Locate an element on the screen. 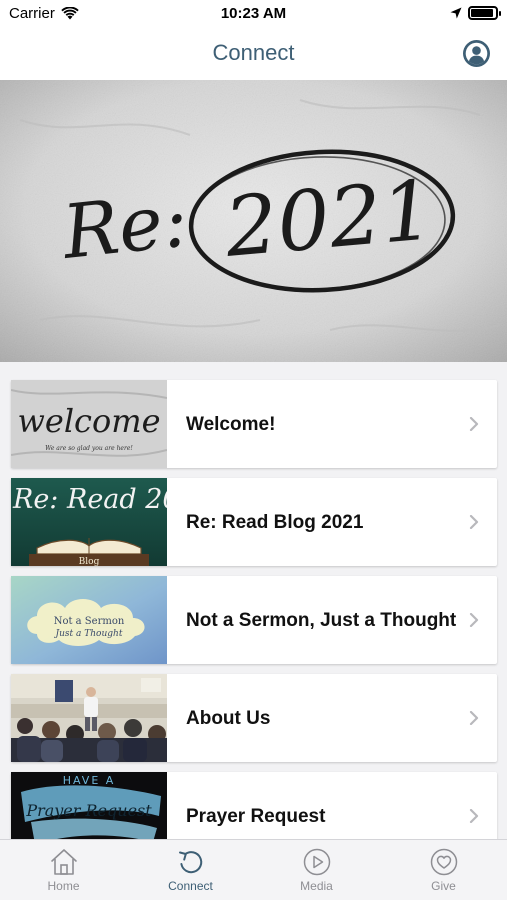 This screenshot has width=507, height=900. status-time: 10:23 AM is located at coordinates (253, 13).